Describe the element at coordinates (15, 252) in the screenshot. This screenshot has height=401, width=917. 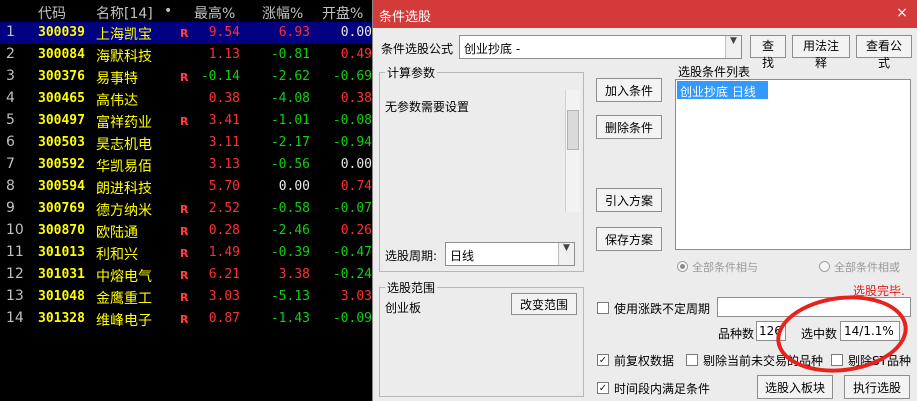
I see `row-index: 11` at that location.